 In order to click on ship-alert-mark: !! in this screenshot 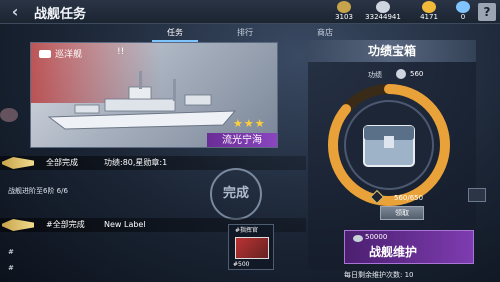, I will do `click(121, 52)`.